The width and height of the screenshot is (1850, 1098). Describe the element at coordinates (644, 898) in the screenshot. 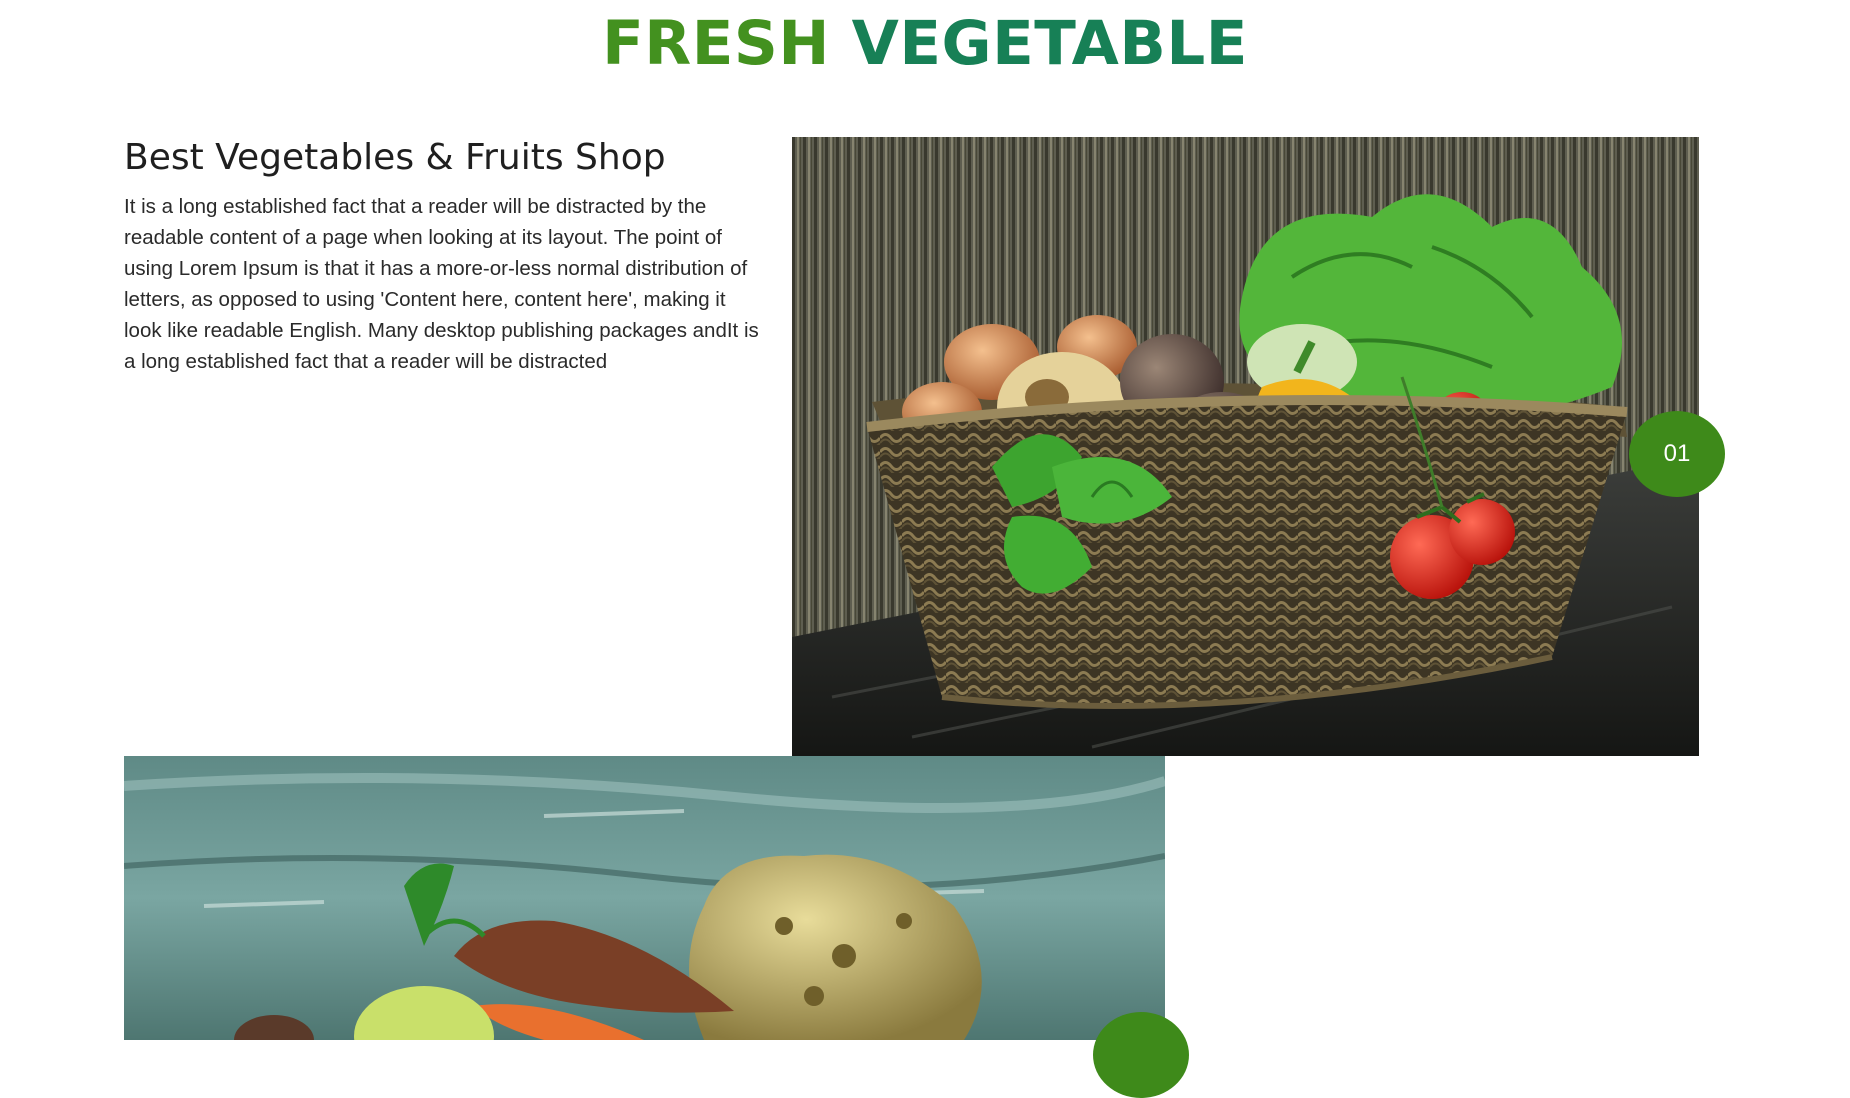

I see `root-vegetables-photo` at that location.